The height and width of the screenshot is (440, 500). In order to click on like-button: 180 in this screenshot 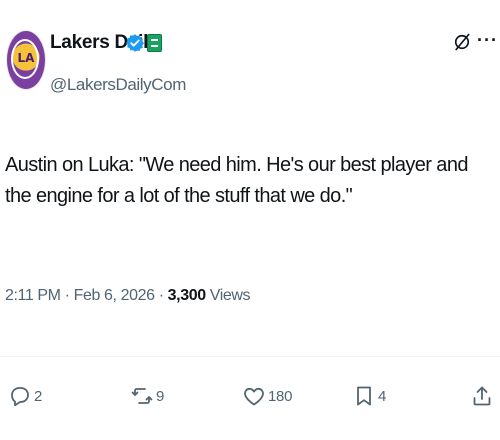, I will do `click(267, 396)`.